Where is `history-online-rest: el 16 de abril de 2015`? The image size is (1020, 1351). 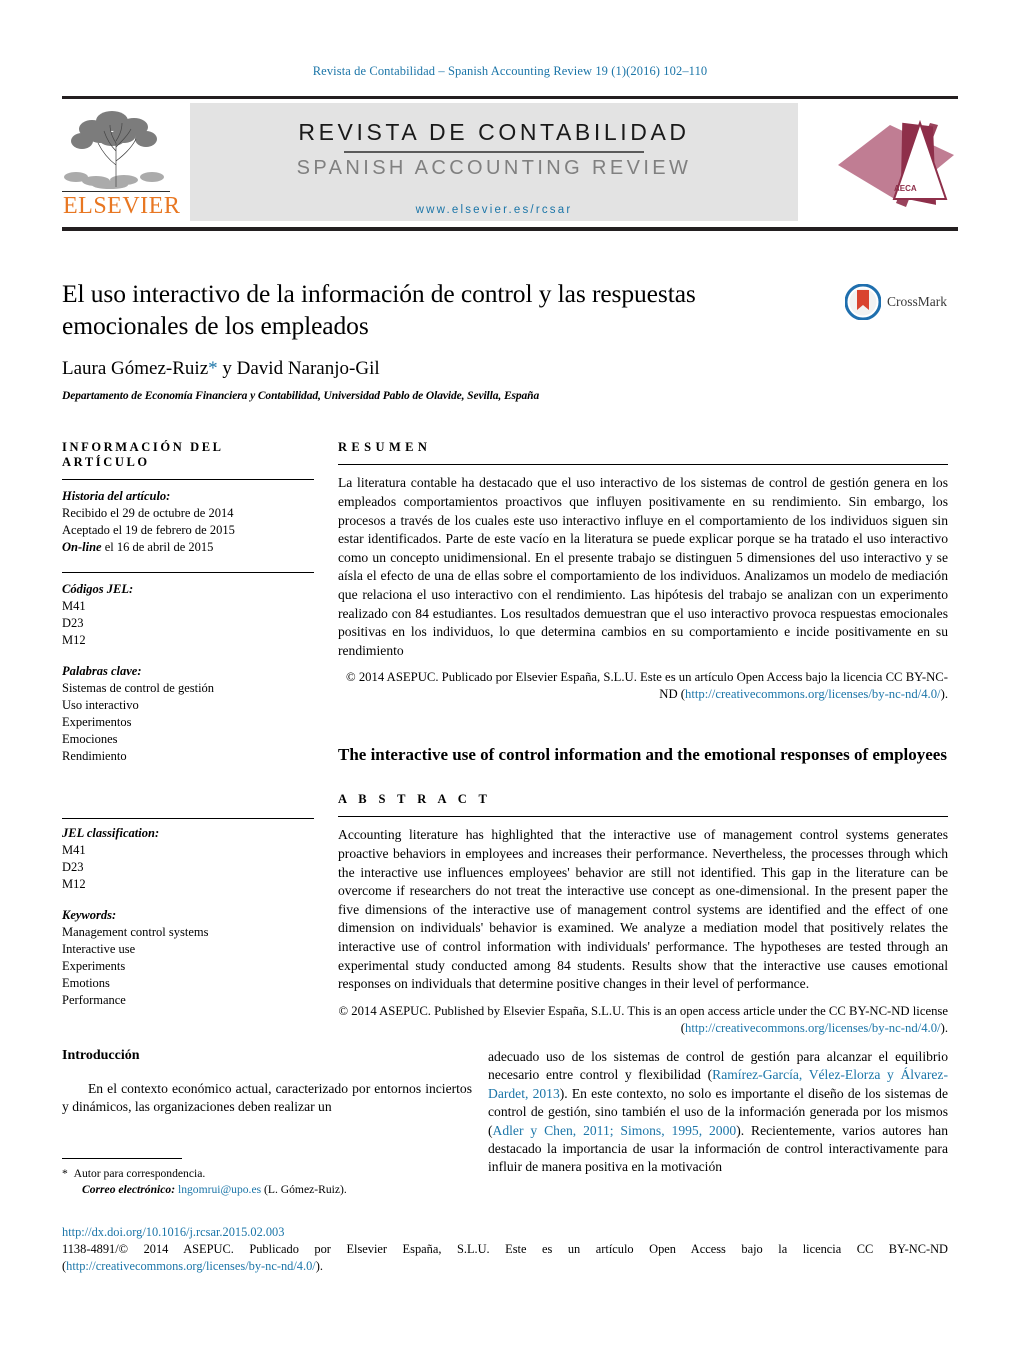
history-online-rest: el 16 de abril de 2015 is located at coordinates (157, 547).